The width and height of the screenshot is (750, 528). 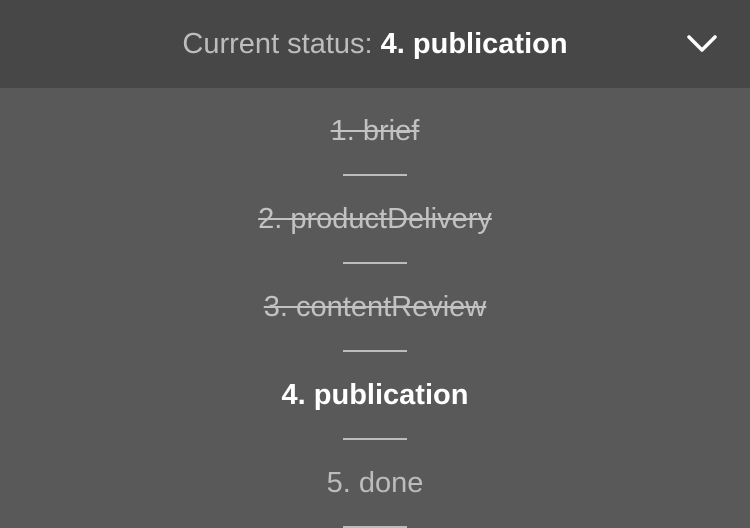 I want to click on current-status-value: 4. publication, so click(x=474, y=44).